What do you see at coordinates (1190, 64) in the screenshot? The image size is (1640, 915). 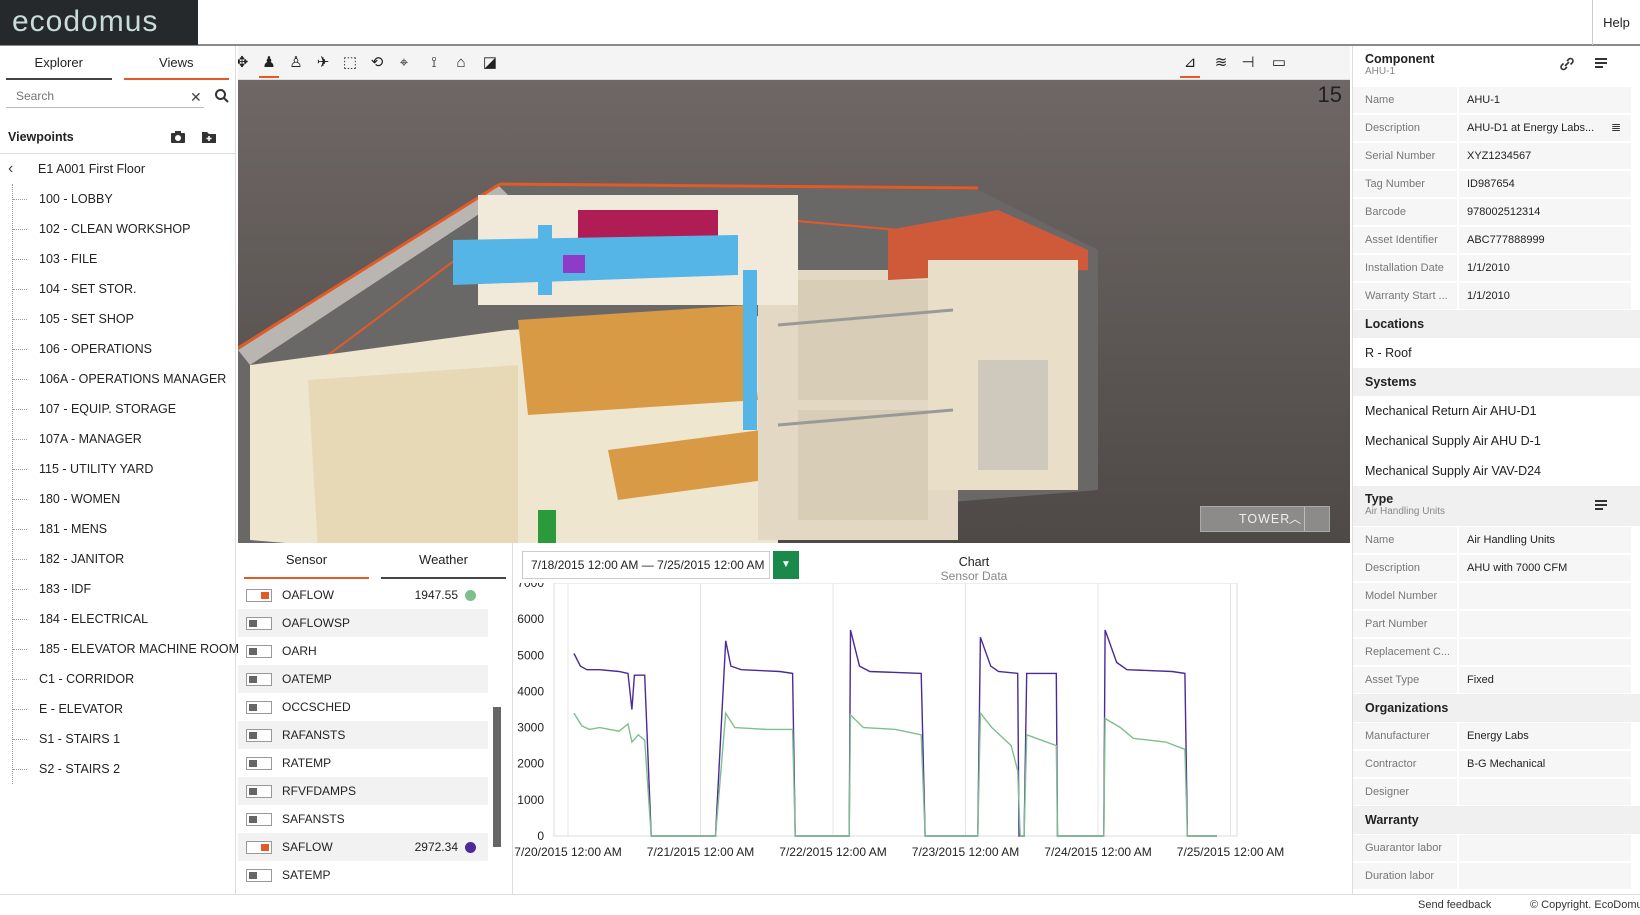 I see `chart-toggle-icon: ⊿` at bounding box center [1190, 64].